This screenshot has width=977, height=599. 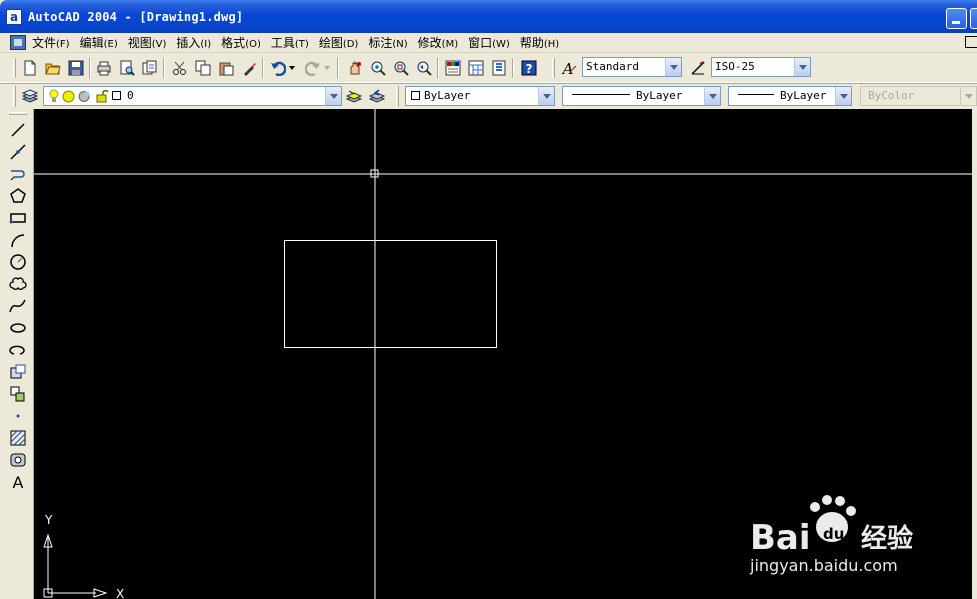 I want to click on help-button: ?, so click(x=529, y=68).